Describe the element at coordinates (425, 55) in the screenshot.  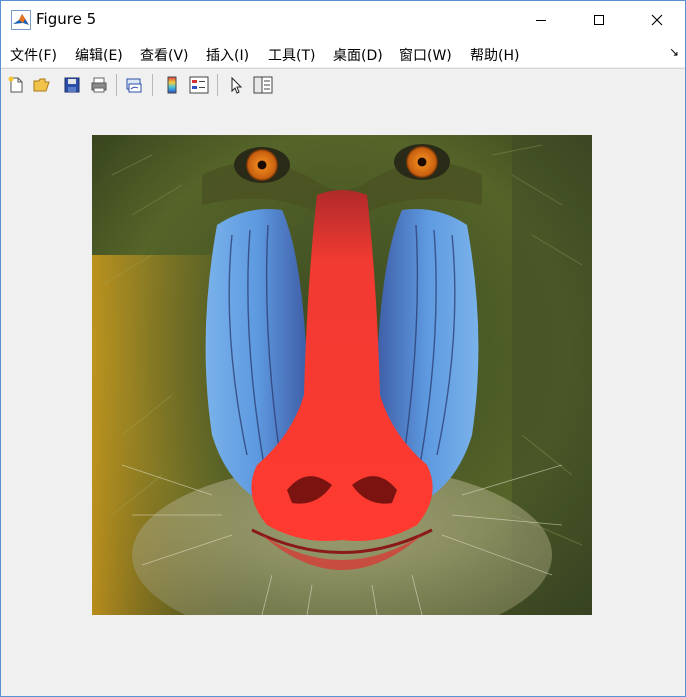
I see `menu-window: 窗口(W)` at that location.